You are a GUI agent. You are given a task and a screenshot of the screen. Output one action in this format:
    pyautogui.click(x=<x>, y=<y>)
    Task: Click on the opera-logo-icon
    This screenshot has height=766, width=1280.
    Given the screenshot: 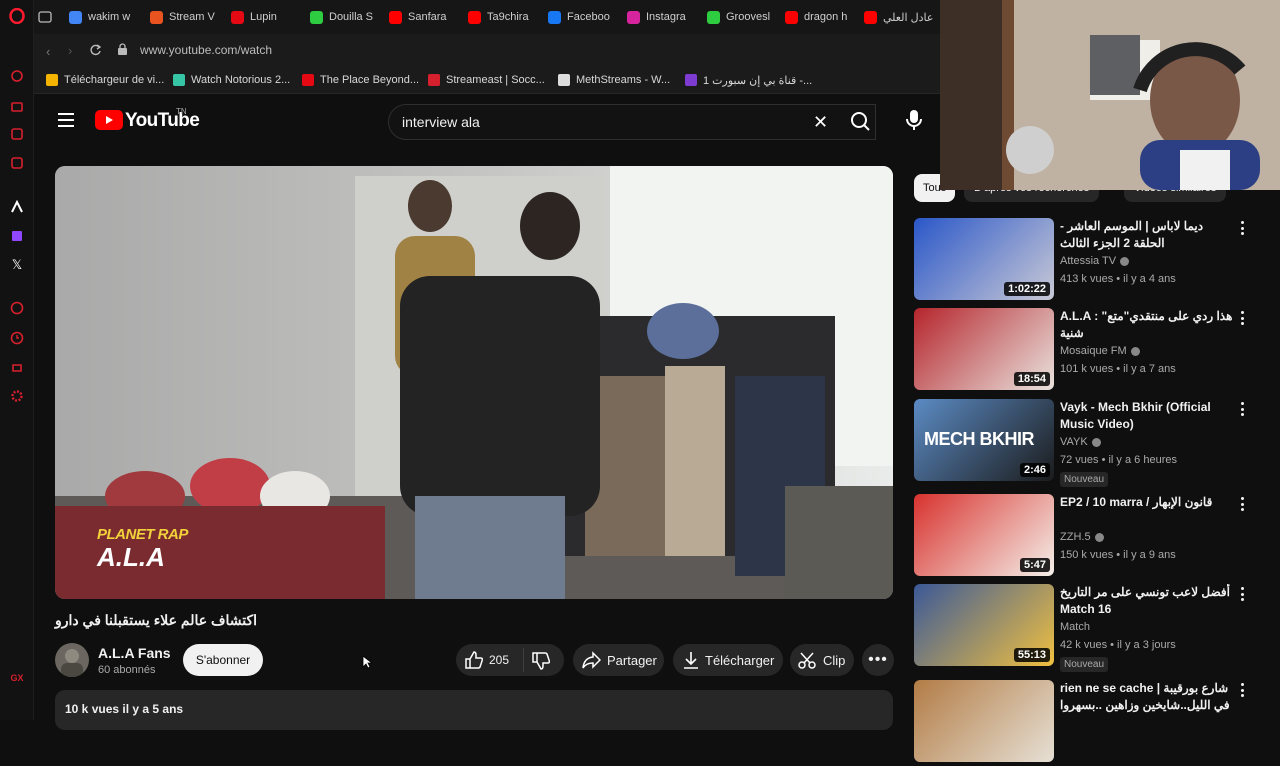 What is the action you would take?
    pyautogui.click(x=17, y=16)
    